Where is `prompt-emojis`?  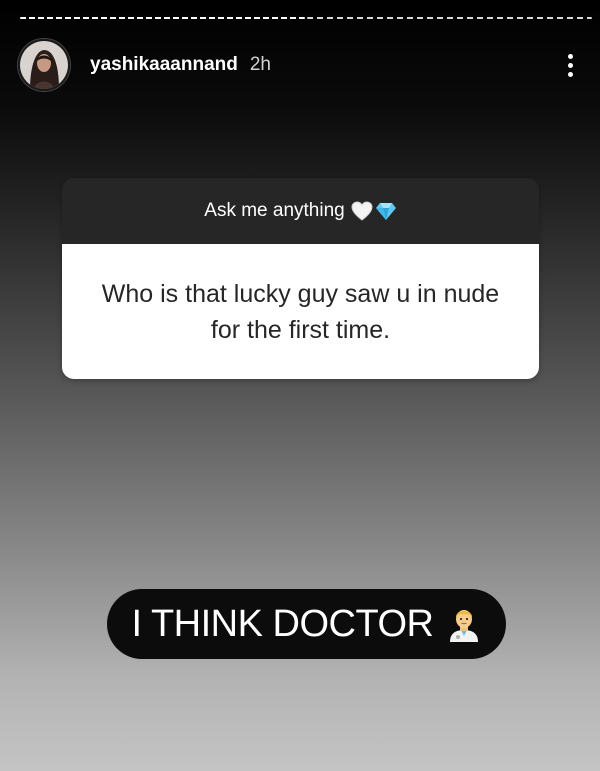
prompt-emojis is located at coordinates (374, 211).